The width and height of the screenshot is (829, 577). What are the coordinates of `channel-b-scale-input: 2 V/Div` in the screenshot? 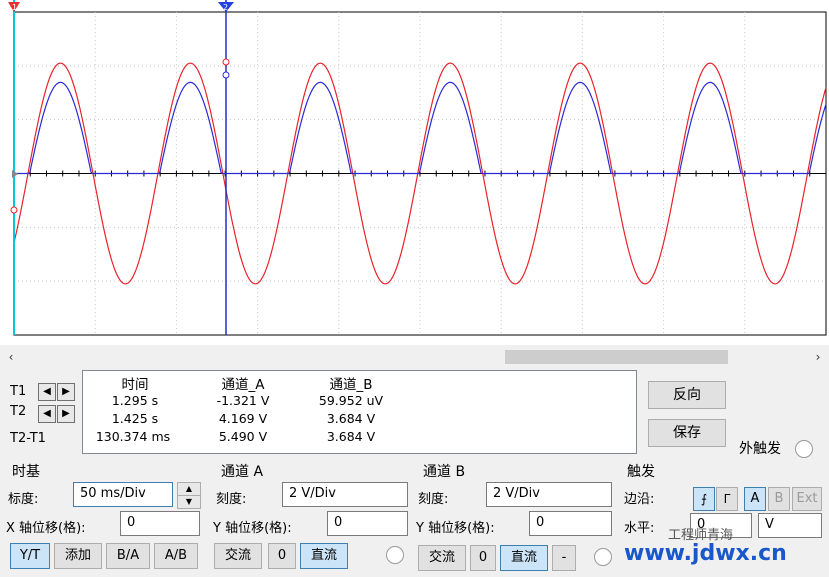 It's located at (549, 494).